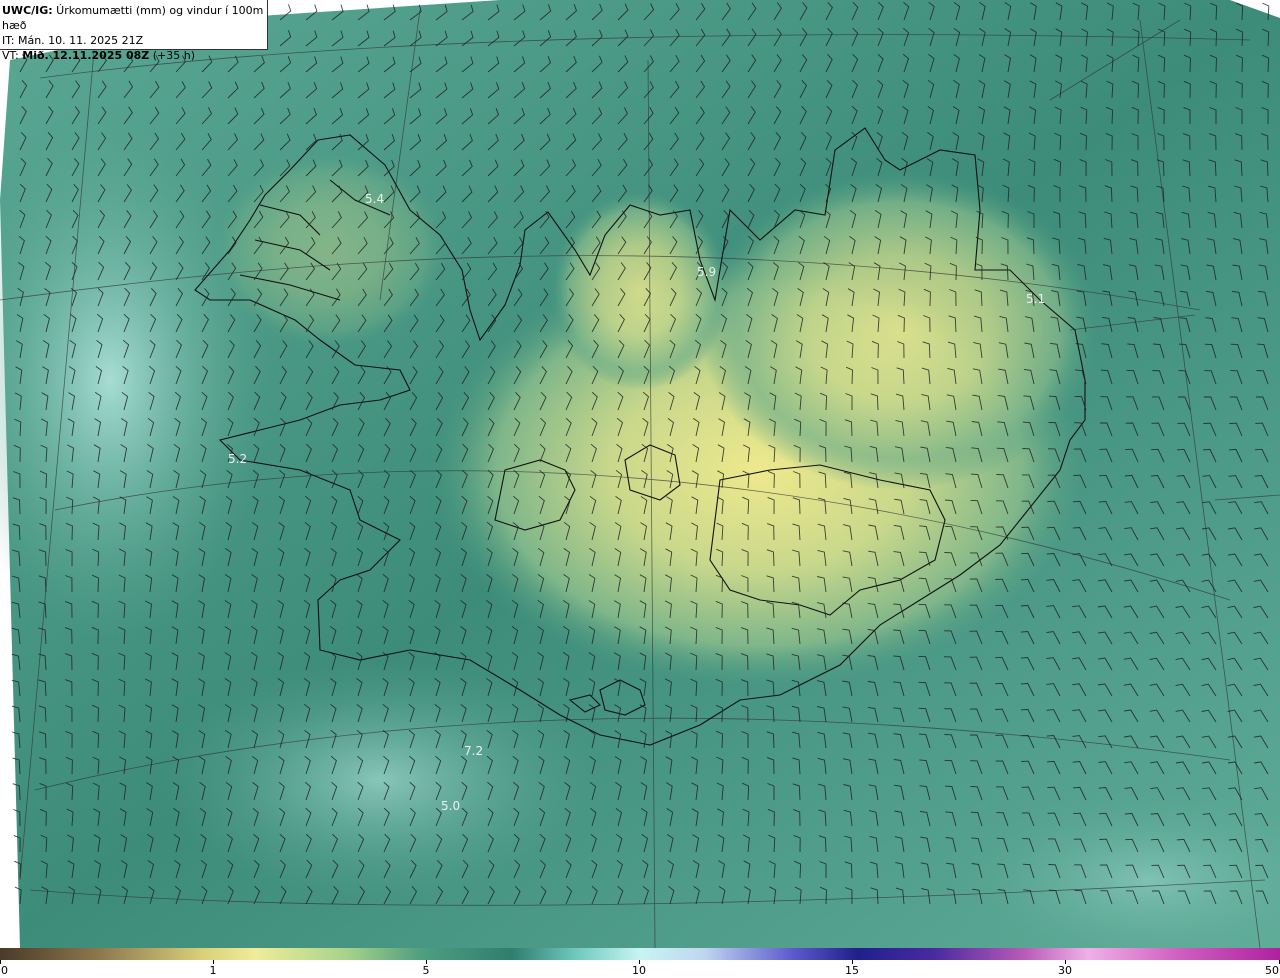  What do you see at coordinates (640, 954) in the screenshot?
I see `colorbar` at bounding box center [640, 954].